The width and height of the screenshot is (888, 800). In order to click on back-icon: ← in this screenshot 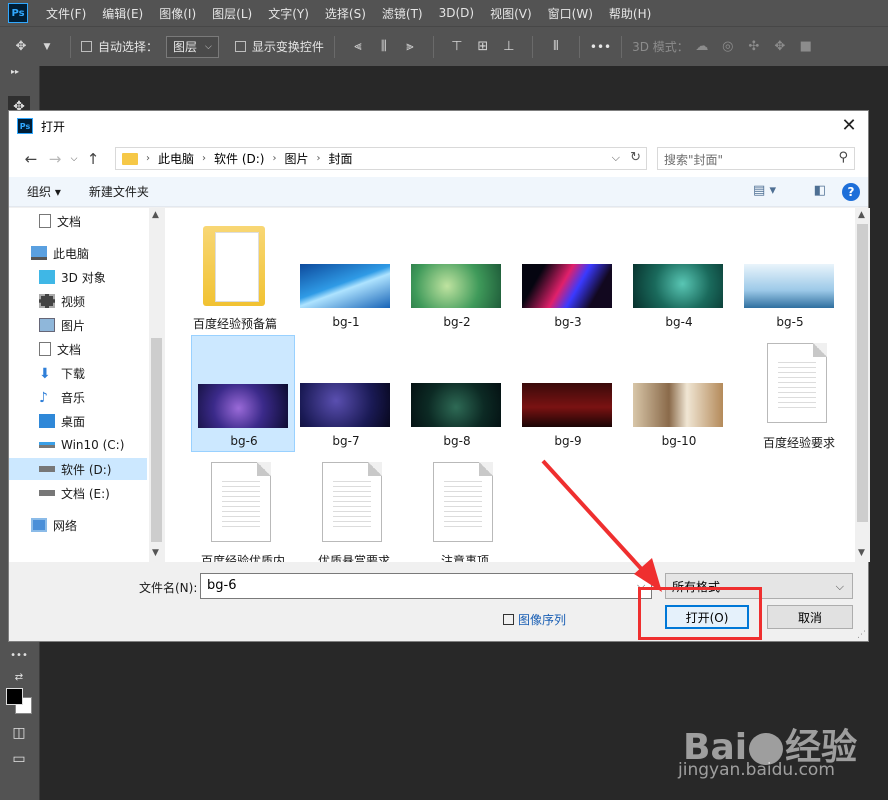, I will do `click(31, 159)`.